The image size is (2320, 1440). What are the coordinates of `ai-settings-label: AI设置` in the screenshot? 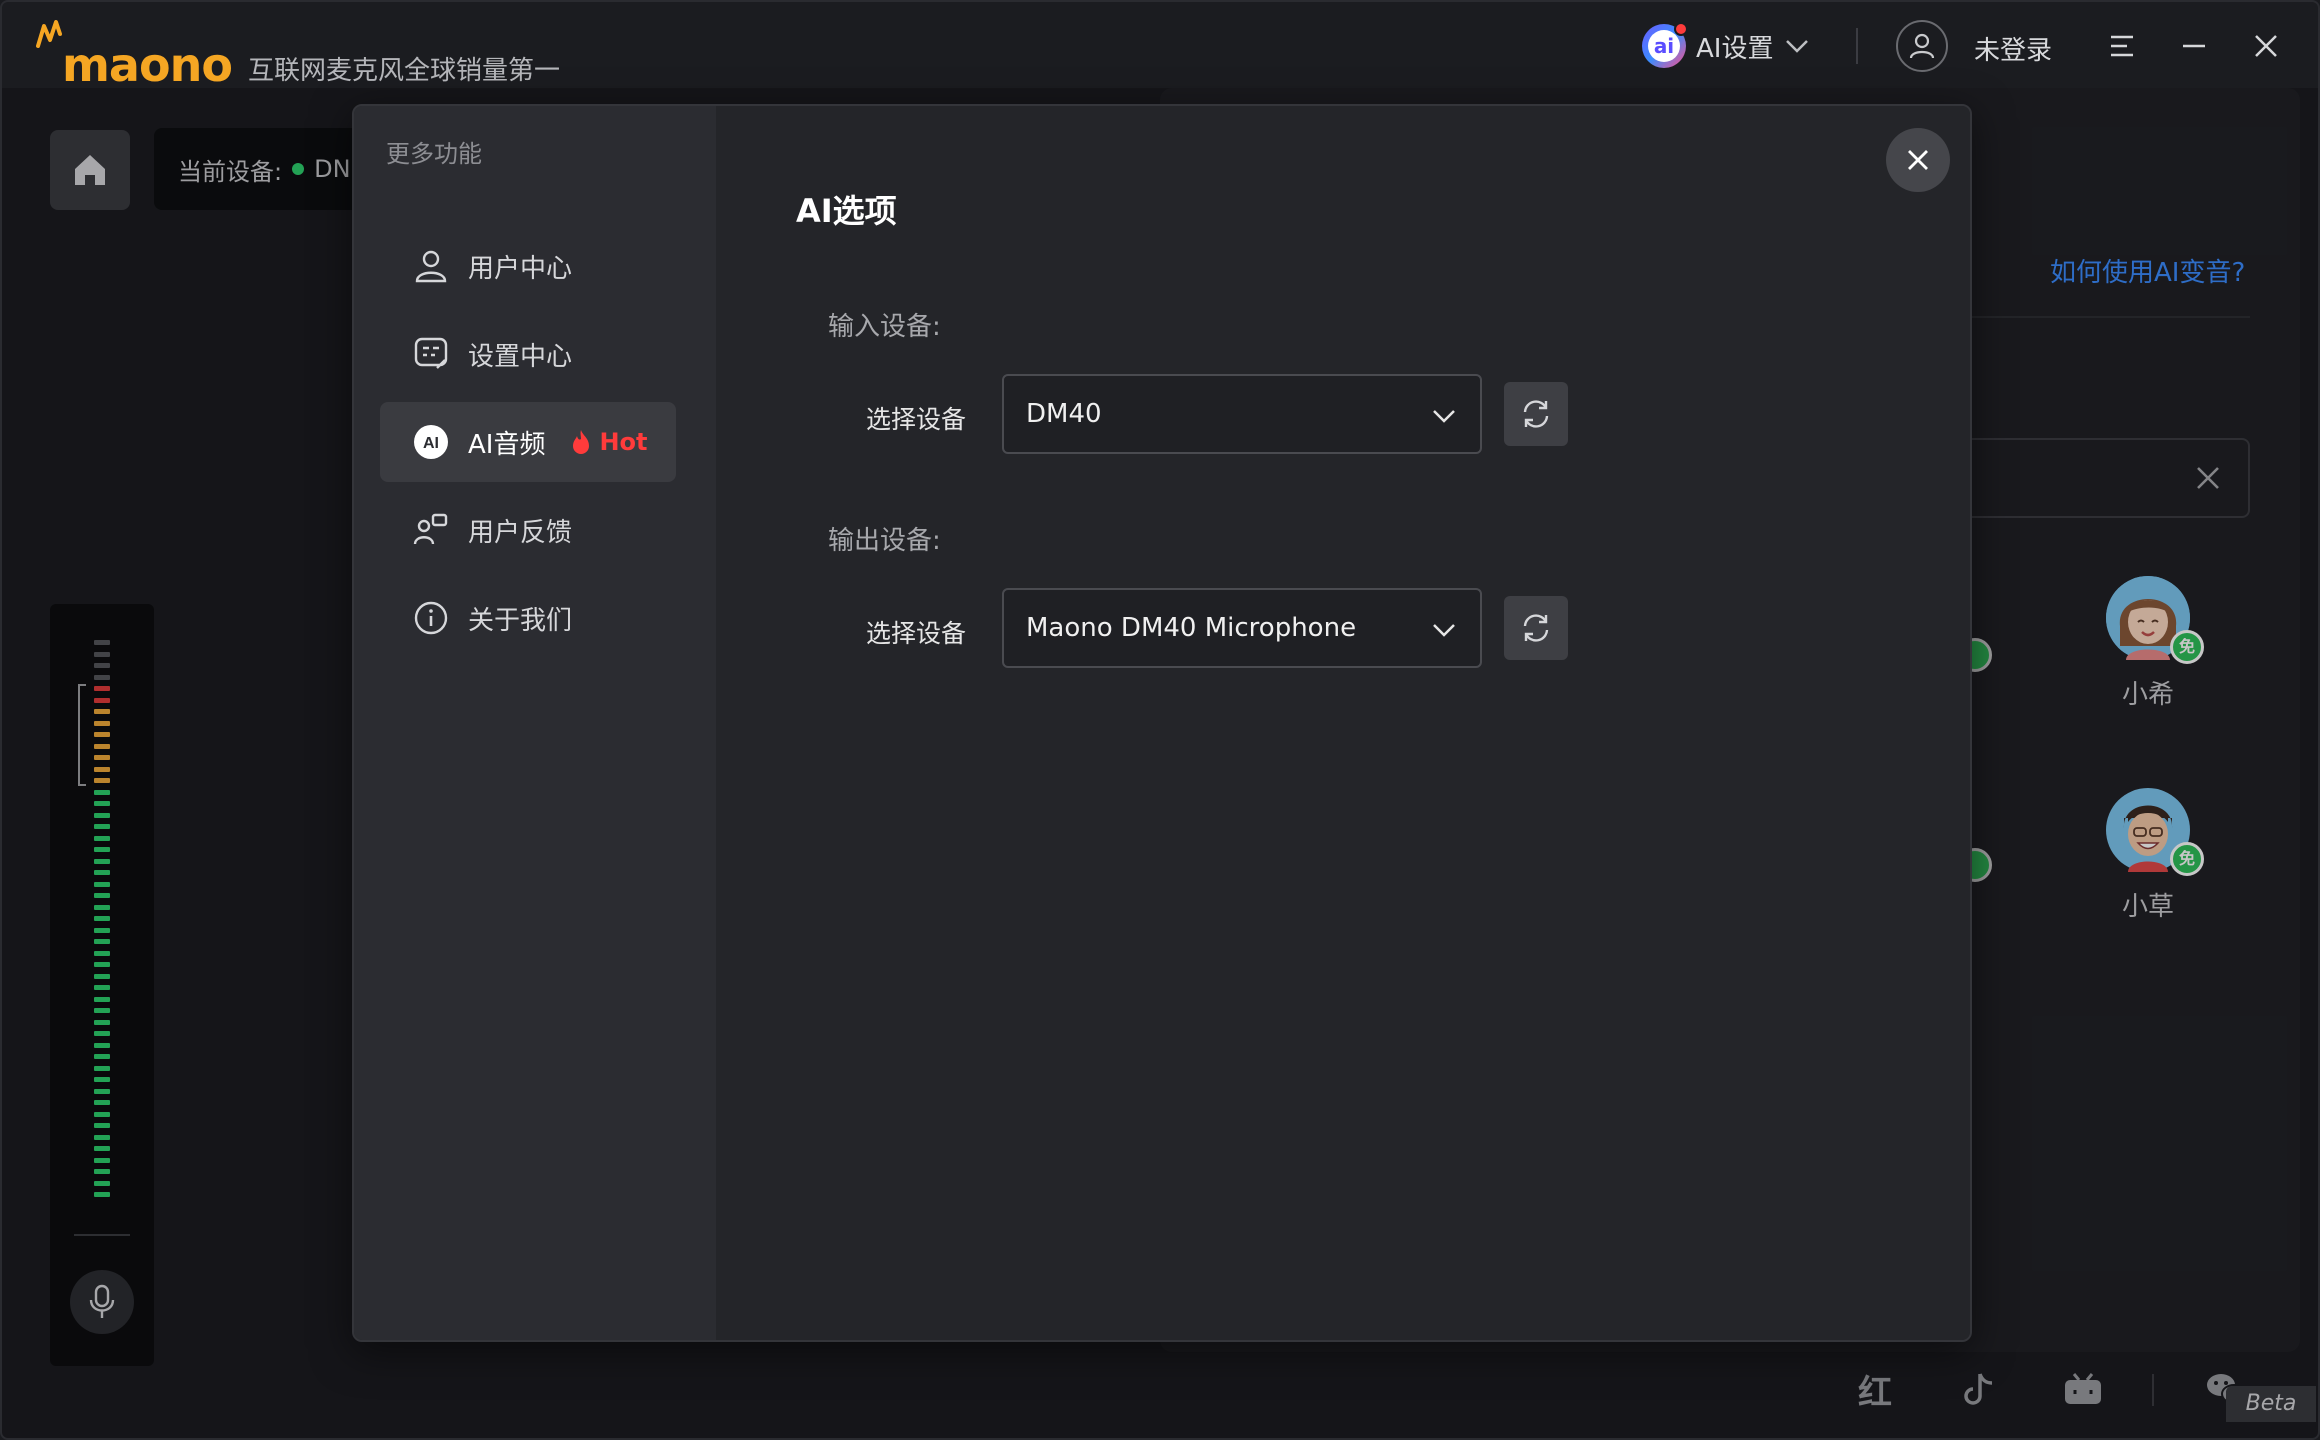 It's located at (1735, 48).